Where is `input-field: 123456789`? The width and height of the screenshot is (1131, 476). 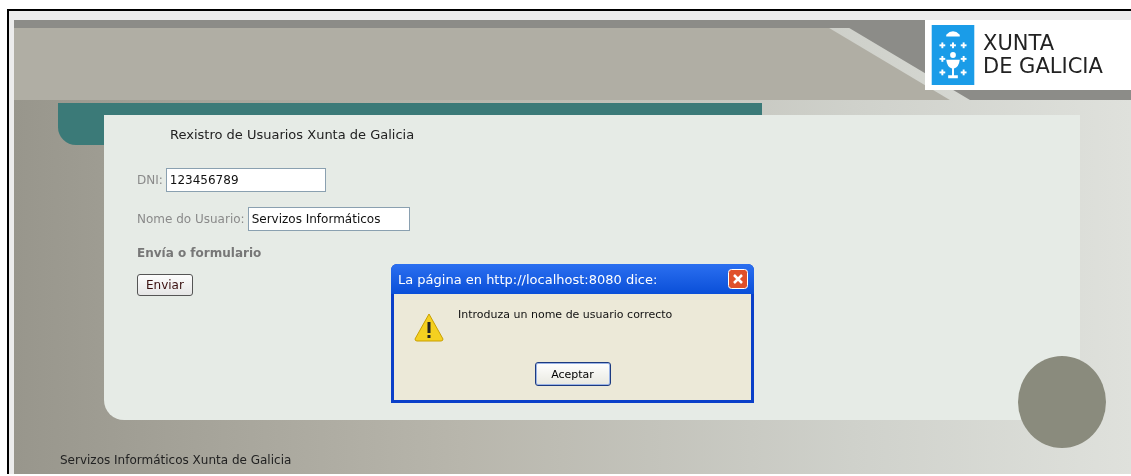 input-field: 123456789 is located at coordinates (245, 180).